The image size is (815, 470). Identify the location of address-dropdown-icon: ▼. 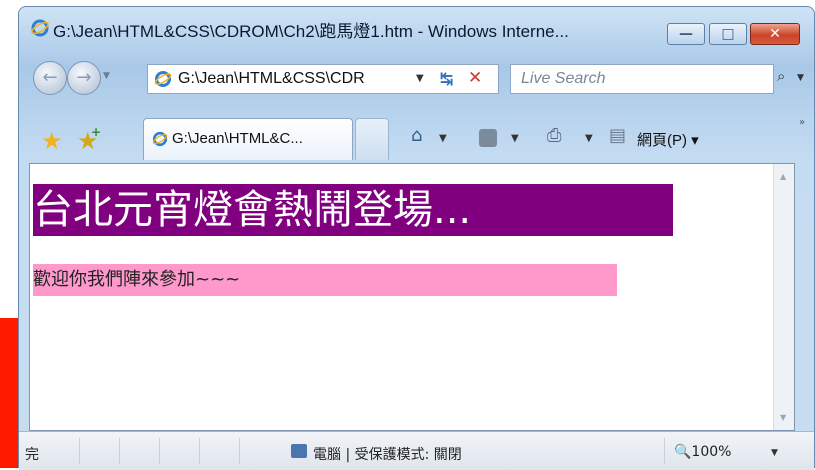
(420, 78).